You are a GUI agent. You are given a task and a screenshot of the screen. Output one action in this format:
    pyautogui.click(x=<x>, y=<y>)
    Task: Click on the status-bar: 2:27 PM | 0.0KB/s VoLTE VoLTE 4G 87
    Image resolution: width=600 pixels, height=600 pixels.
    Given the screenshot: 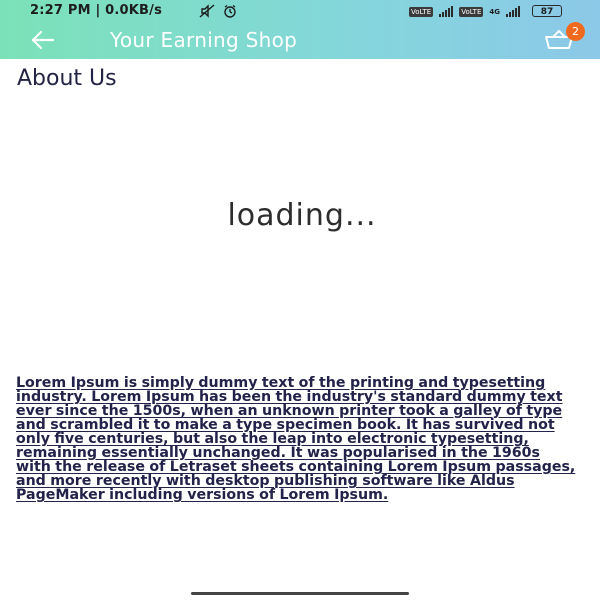 What is the action you would take?
    pyautogui.click(x=300, y=11)
    